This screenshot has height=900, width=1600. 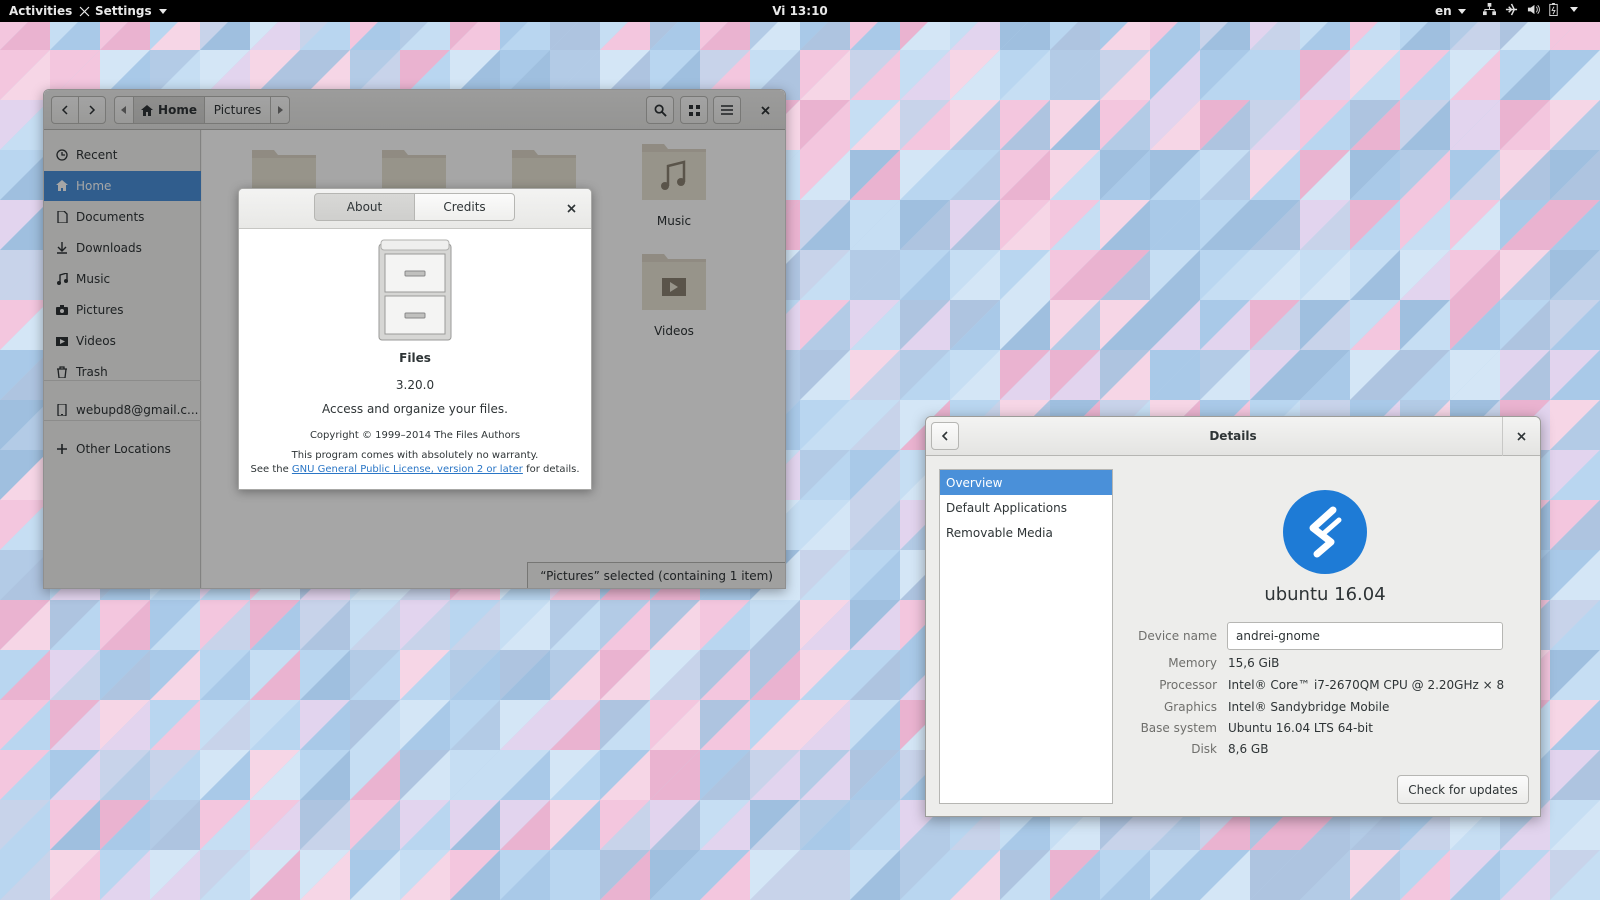 I want to click on sidebar-separator, so click(x=122, y=420).